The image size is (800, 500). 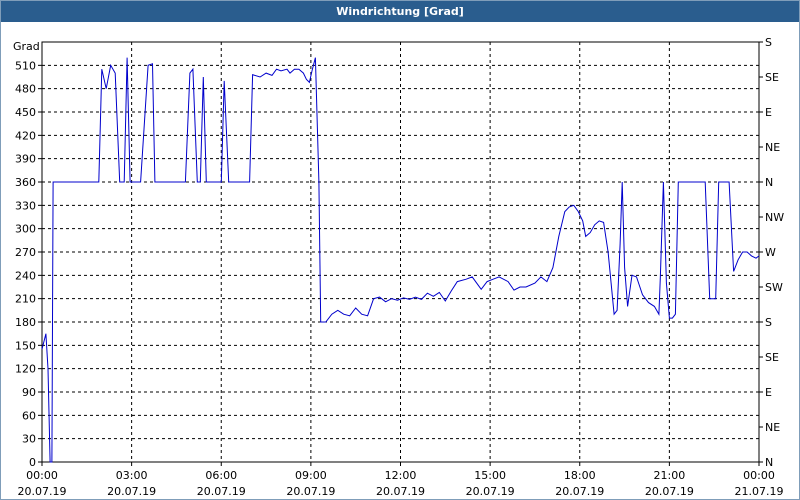 What do you see at coordinates (490, 475) in the screenshot?
I see `x-tick-time: 15:00` at bounding box center [490, 475].